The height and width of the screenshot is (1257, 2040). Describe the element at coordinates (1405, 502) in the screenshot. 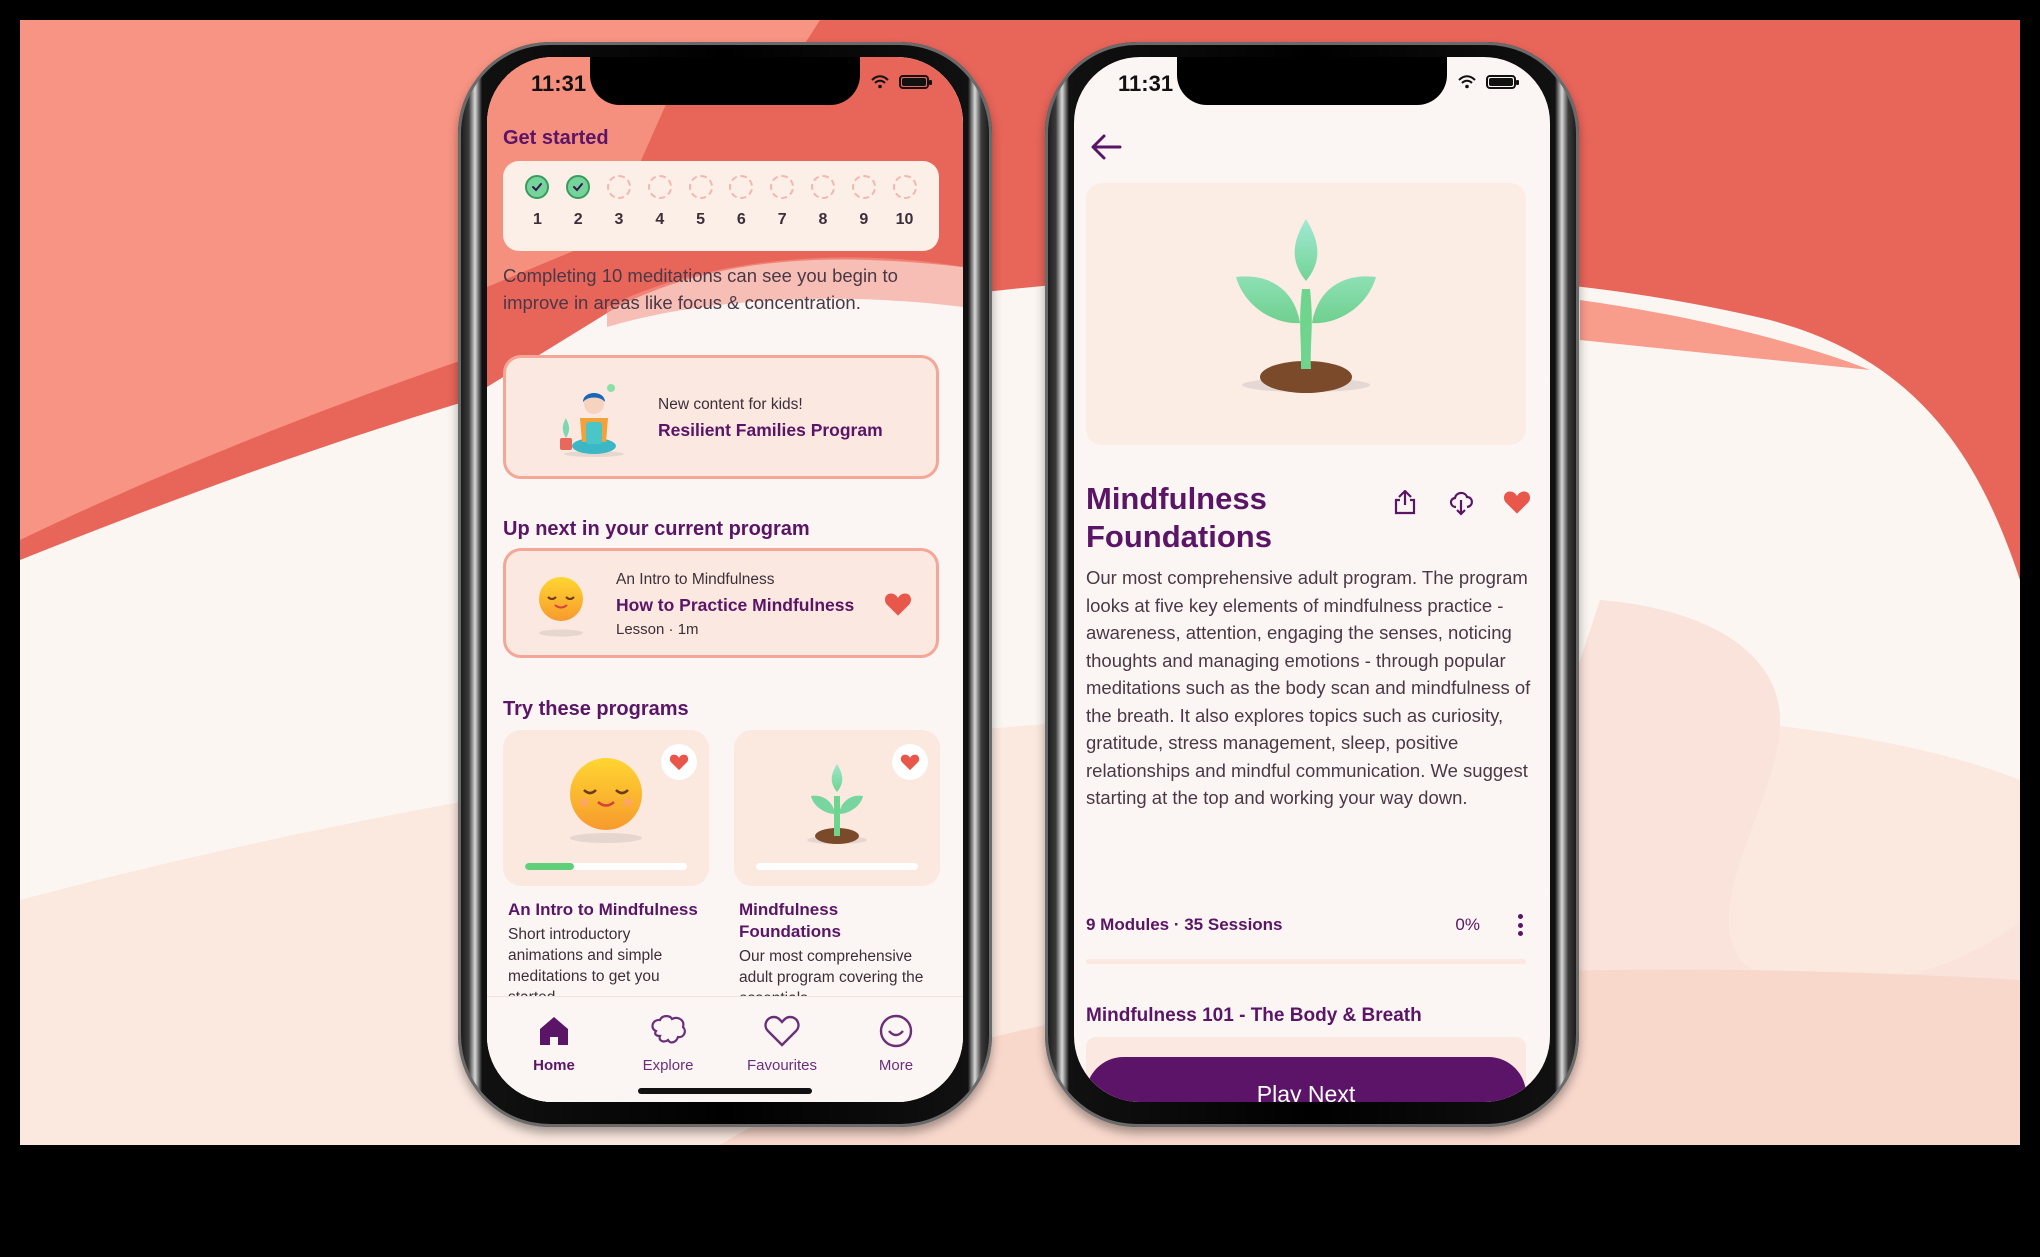

I see `share-button` at that location.